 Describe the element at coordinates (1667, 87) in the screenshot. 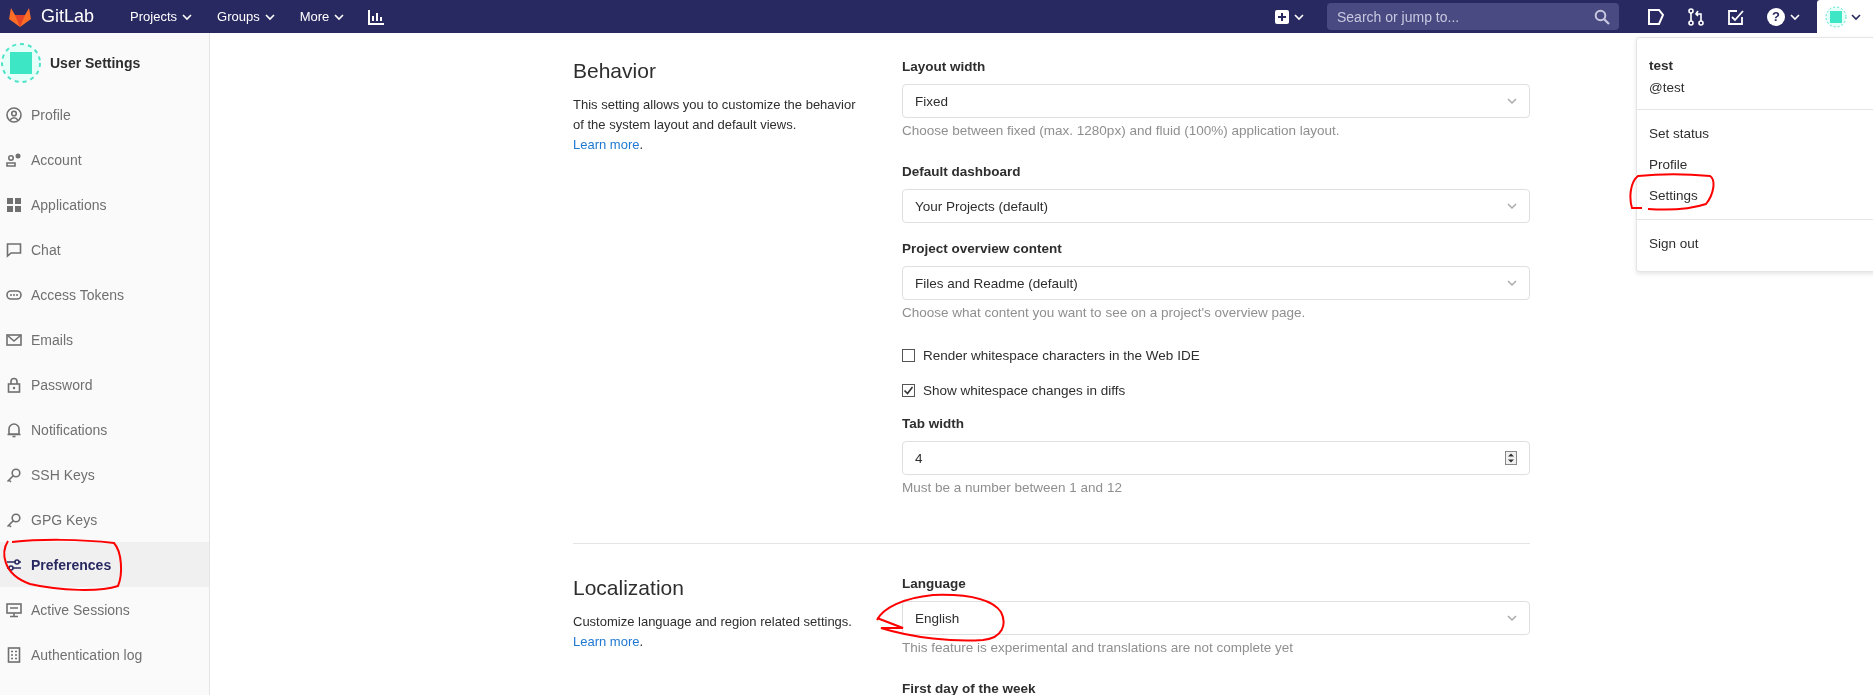

I see `user-handle: @test` at that location.